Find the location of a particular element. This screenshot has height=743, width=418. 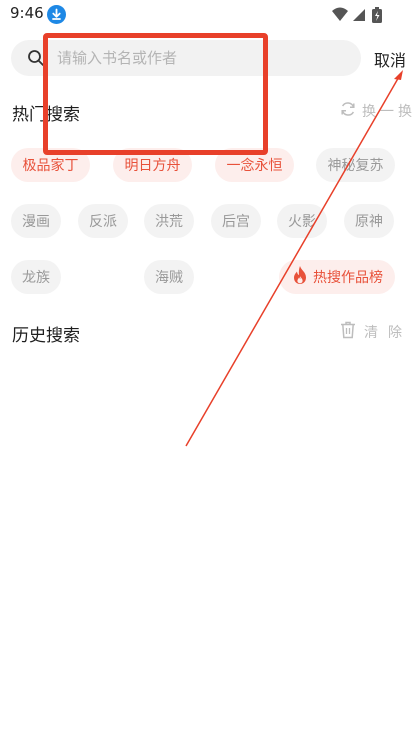

hot-ranking-button: 热搜作品榜 is located at coordinates (337, 277).